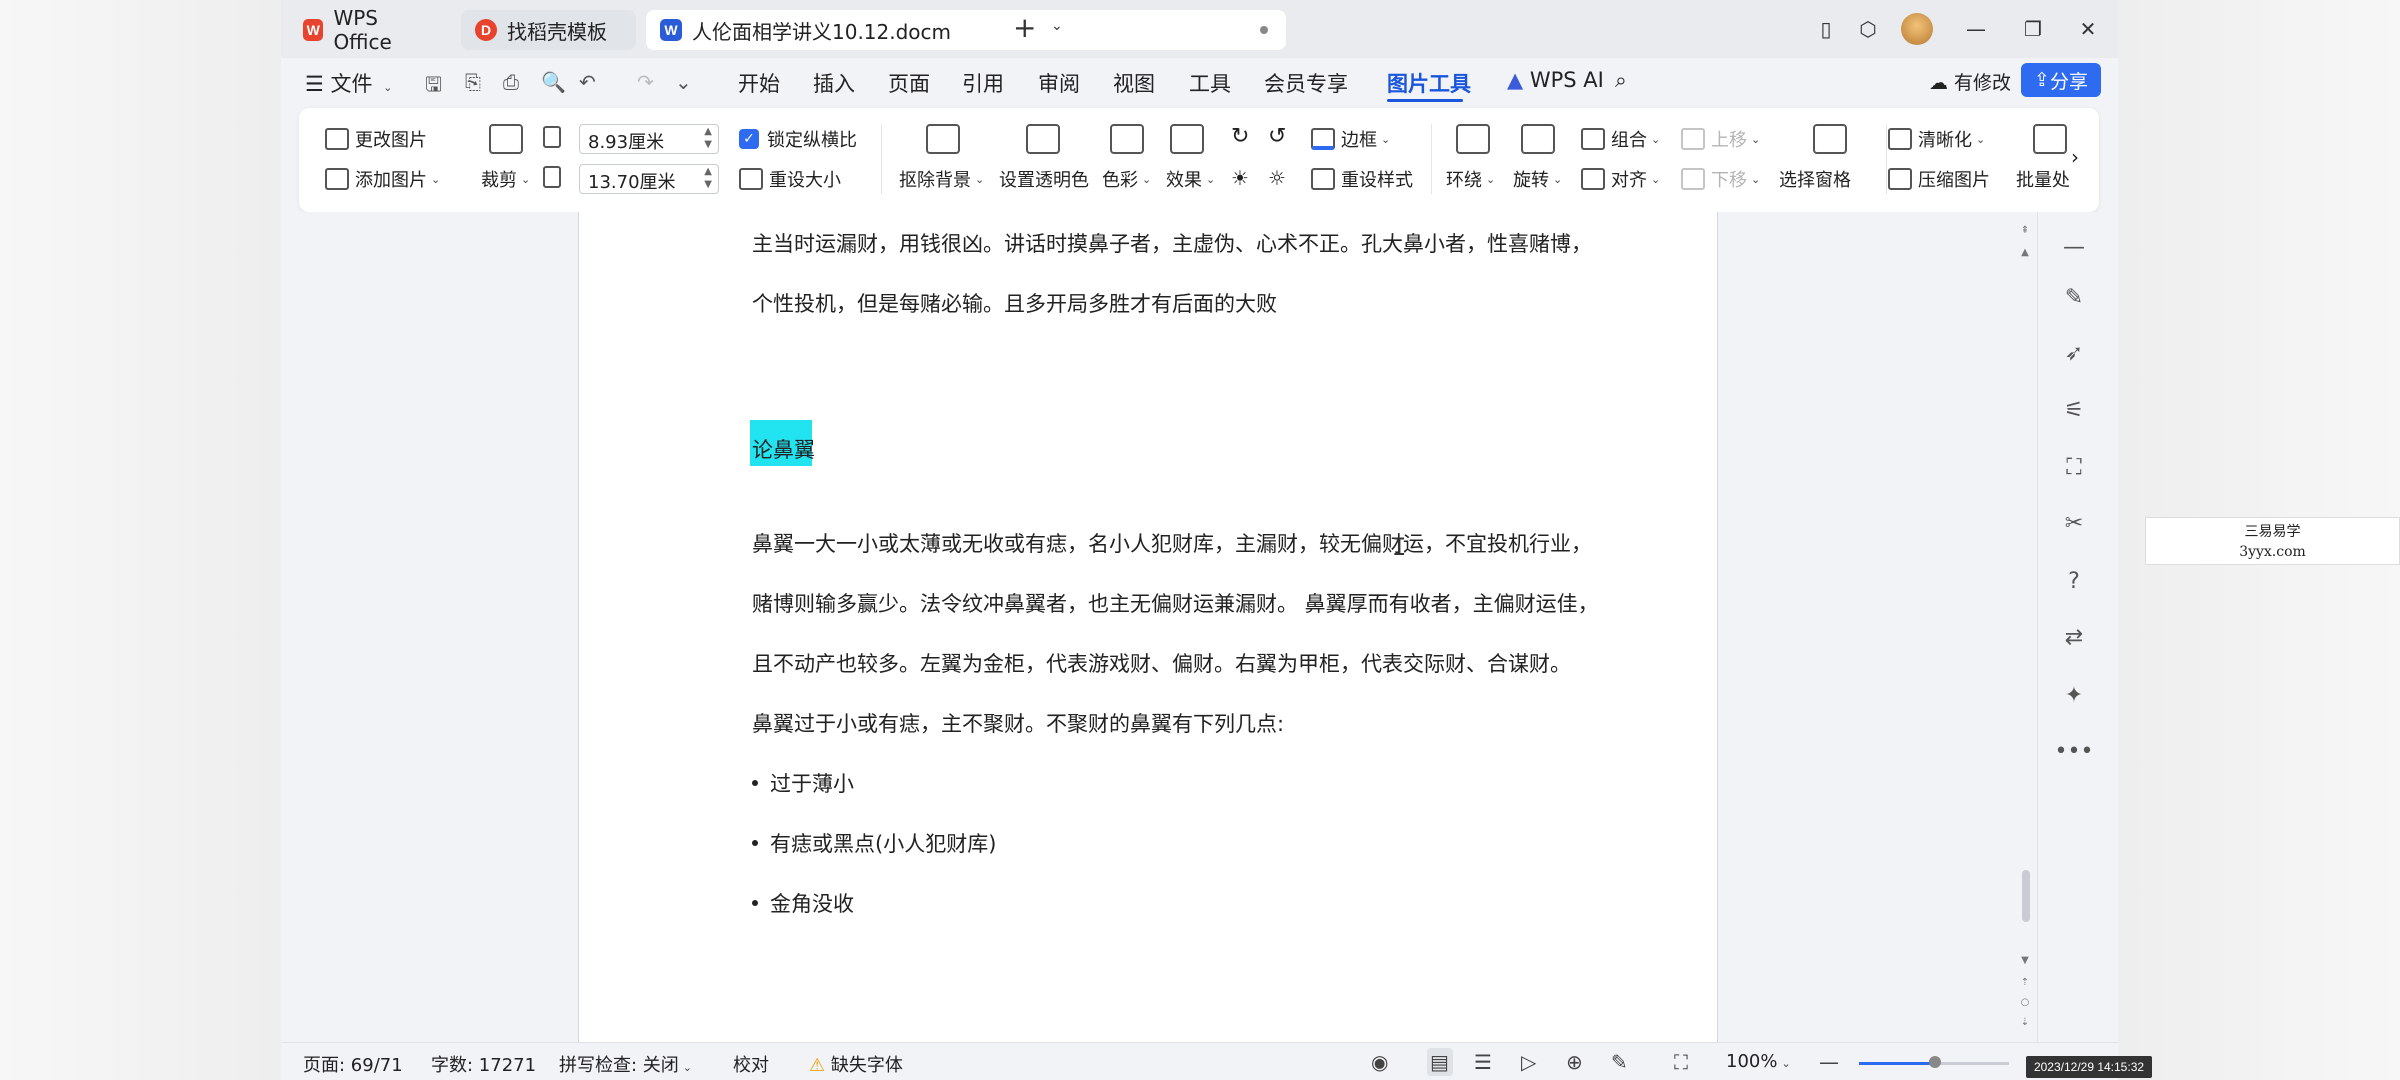 Image resolution: width=2400 pixels, height=1080 pixels. What do you see at coordinates (1059, 83) in the screenshot?
I see `tab-review: 审阅` at bounding box center [1059, 83].